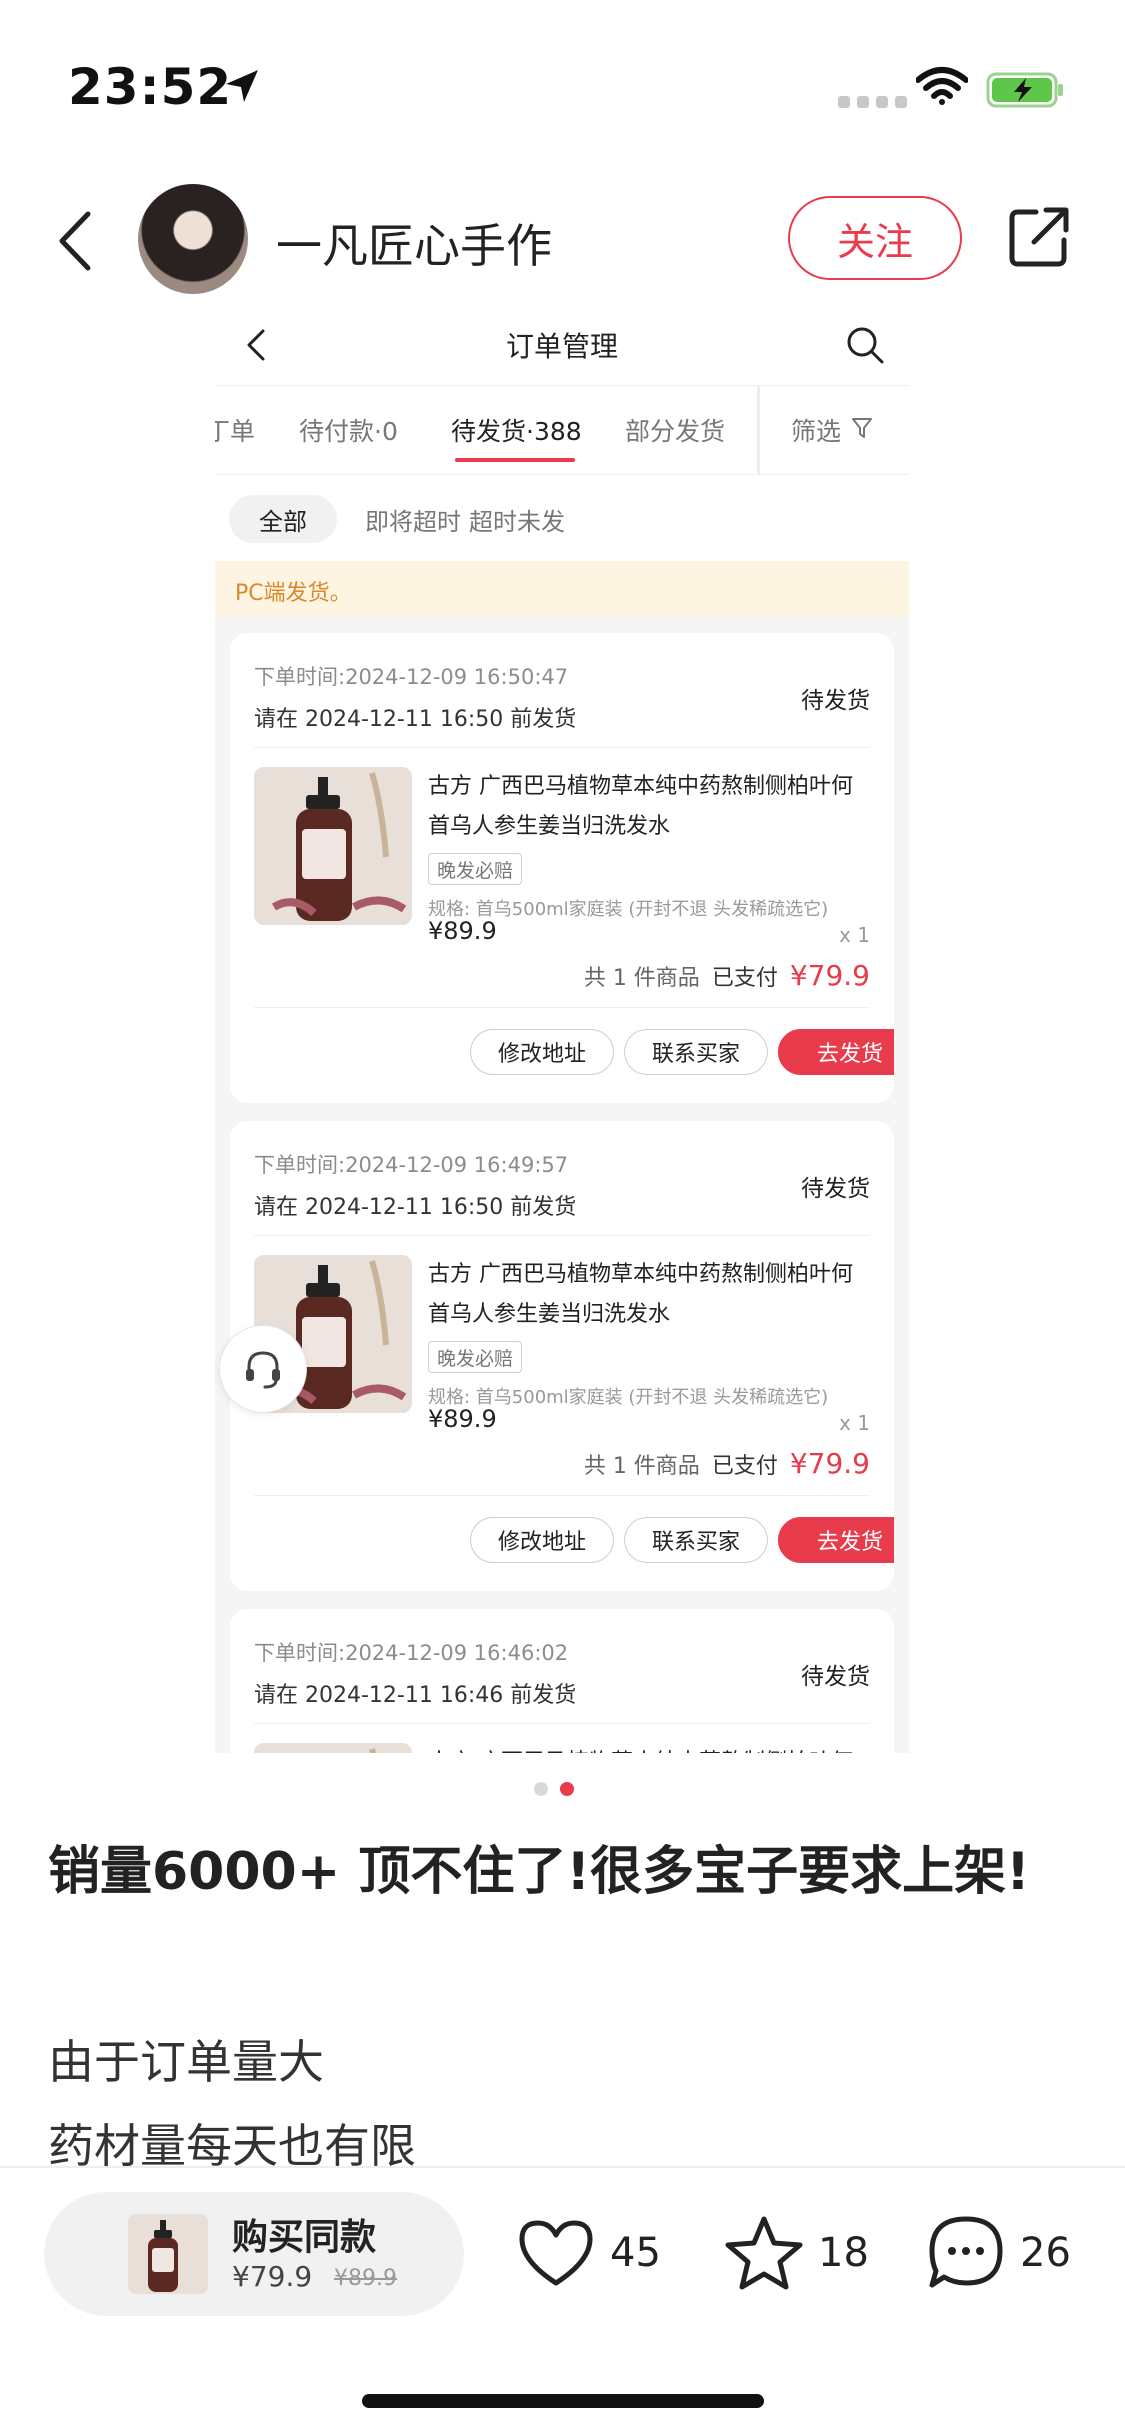 This screenshot has width=1125, height=2436. I want to click on battery-charging-icon, so click(1024, 90).